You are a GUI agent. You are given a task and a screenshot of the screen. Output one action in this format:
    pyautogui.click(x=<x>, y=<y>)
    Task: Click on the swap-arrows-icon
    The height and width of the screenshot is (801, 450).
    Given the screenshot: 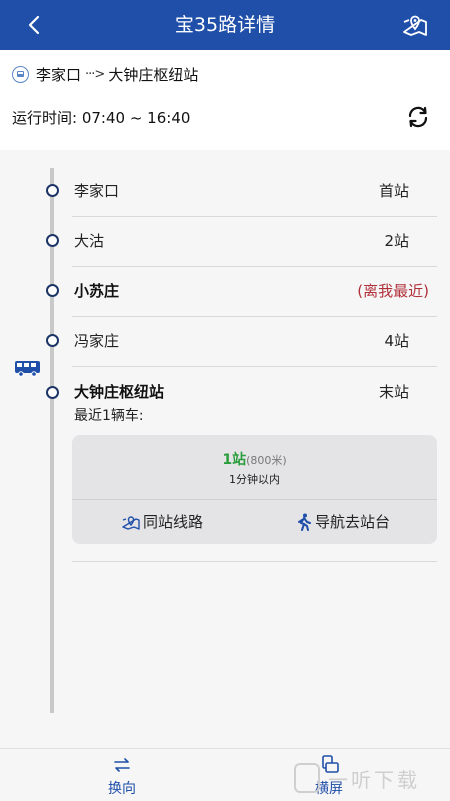 What is the action you would take?
    pyautogui.click(x=122, y=765)
    